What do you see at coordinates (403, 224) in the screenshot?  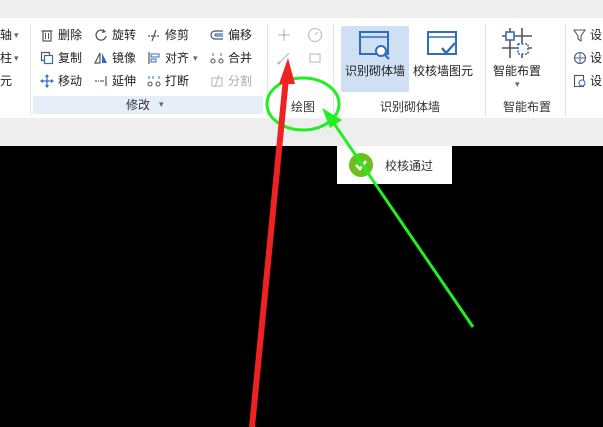 I see `annotation-green-arrow` at bounding box center [403, 224].